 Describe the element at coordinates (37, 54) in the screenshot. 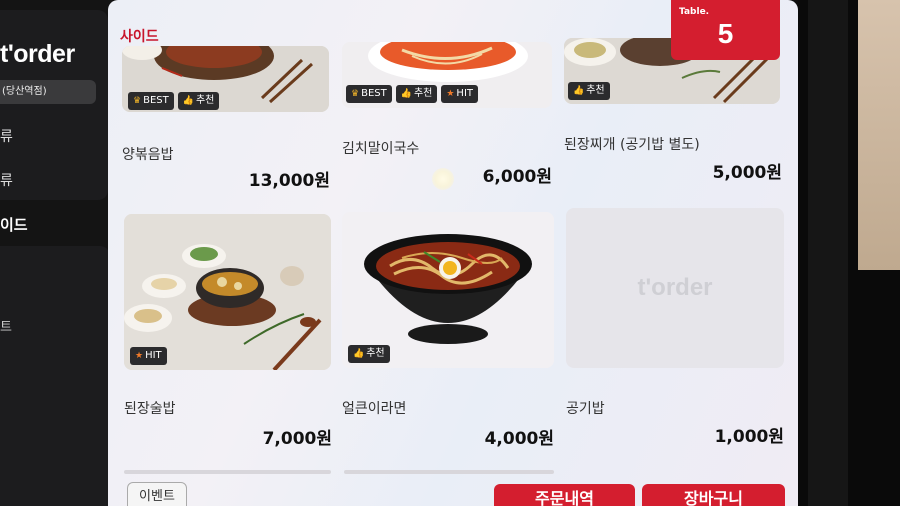

I see `brand-logo: t'order` at that location.